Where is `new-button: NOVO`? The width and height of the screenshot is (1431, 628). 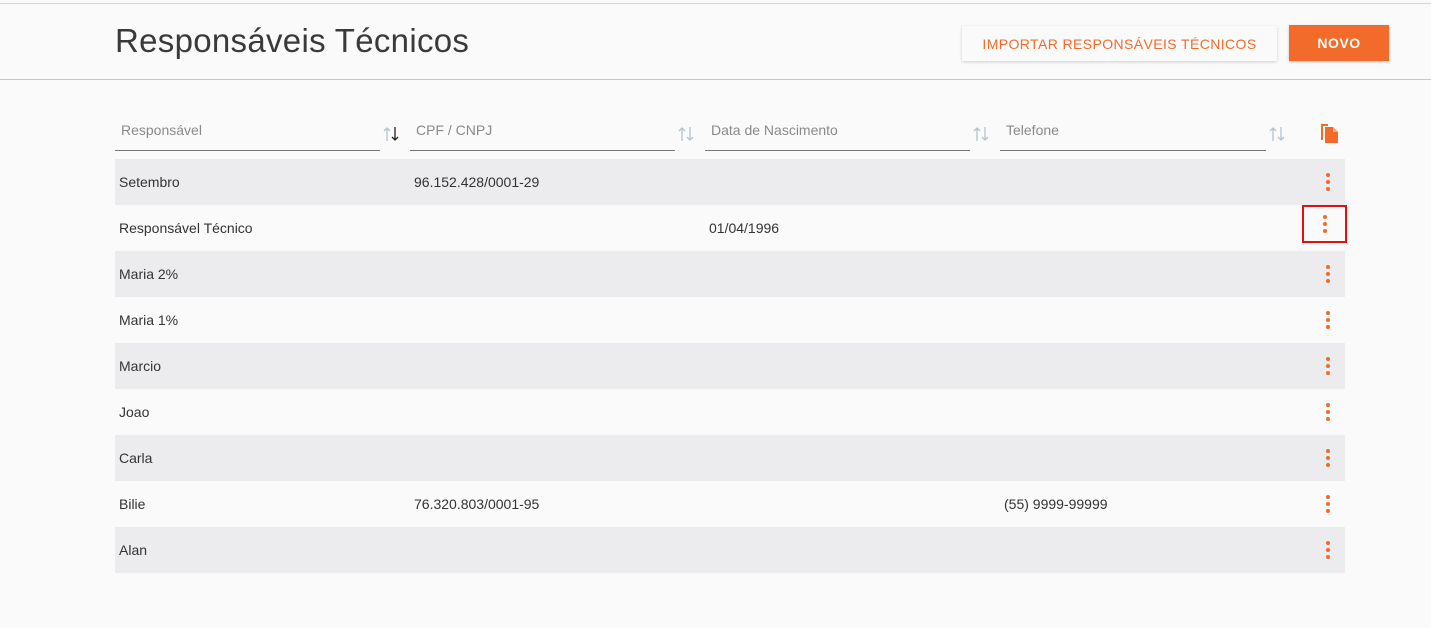 new-button: NOVO is located at coordinates (1339, 43).